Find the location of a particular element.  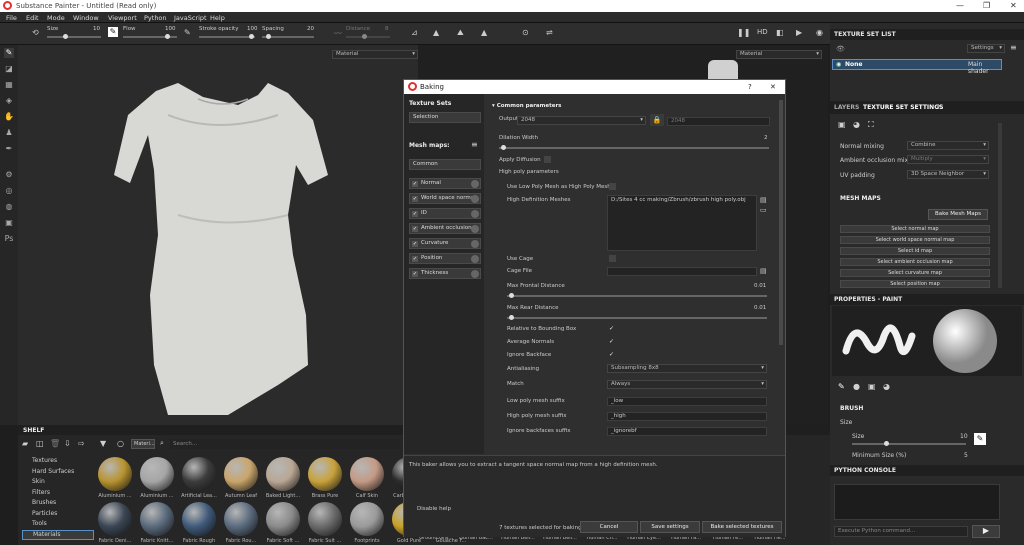

mesh-maps-list-icon: ≡ is located at coordinates (474, 144).